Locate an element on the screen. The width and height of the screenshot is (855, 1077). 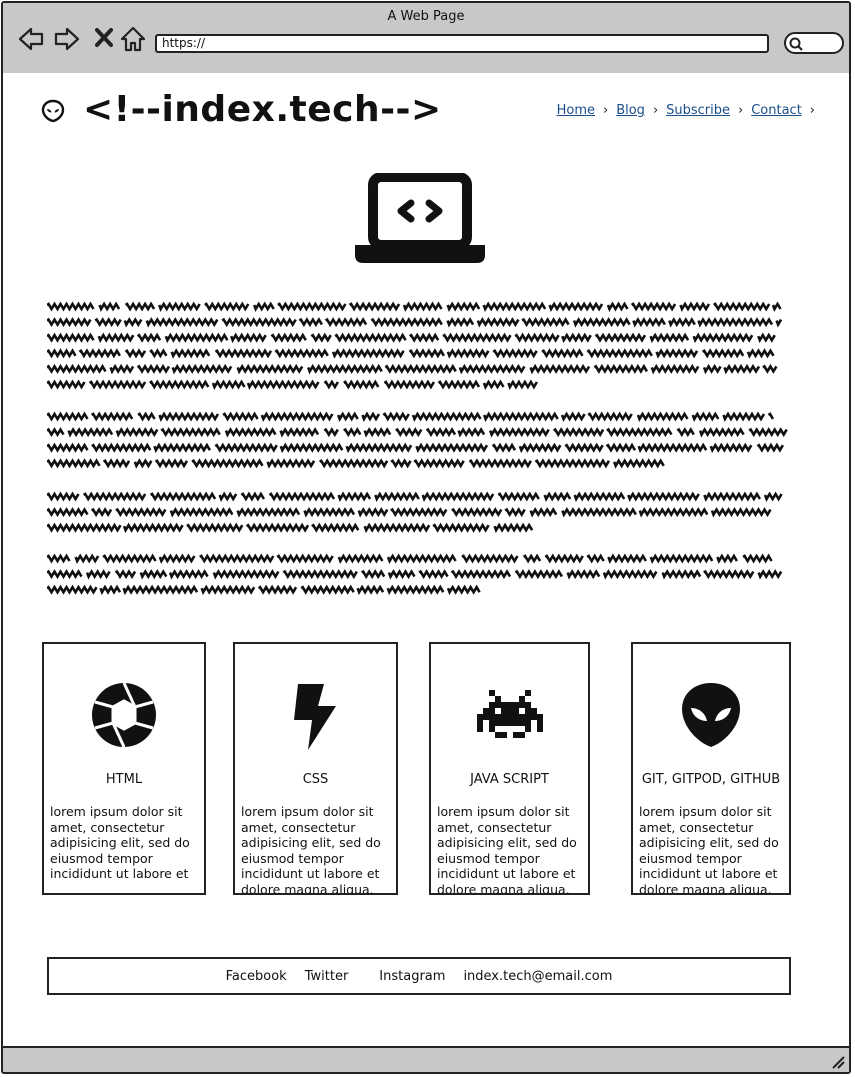
stop-icon is located at coordinates (105, 39).